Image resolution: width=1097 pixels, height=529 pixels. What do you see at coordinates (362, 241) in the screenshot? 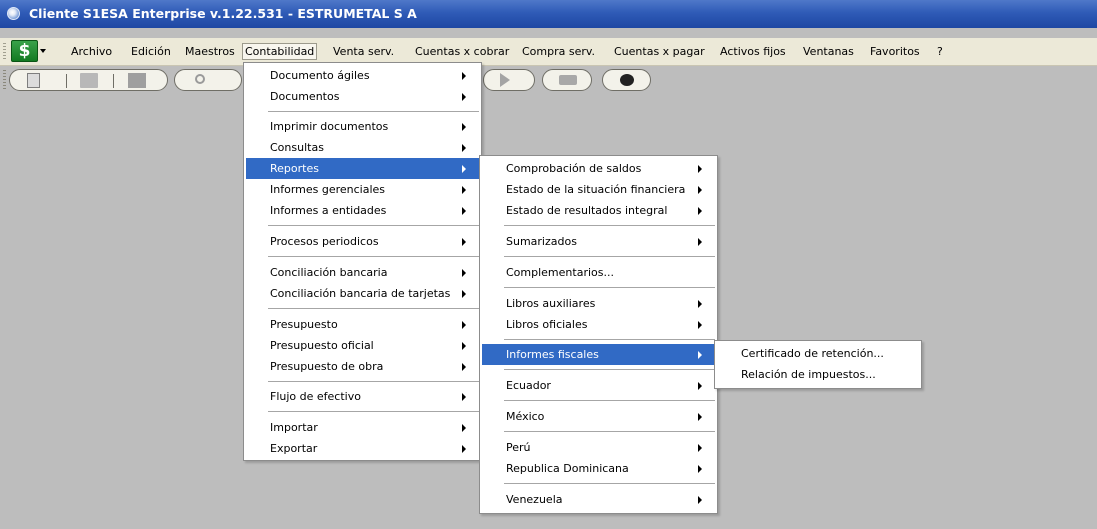
I see `menu-item-procesos-periodicos: Procesos periodicos` at bounding box center [362, 241].